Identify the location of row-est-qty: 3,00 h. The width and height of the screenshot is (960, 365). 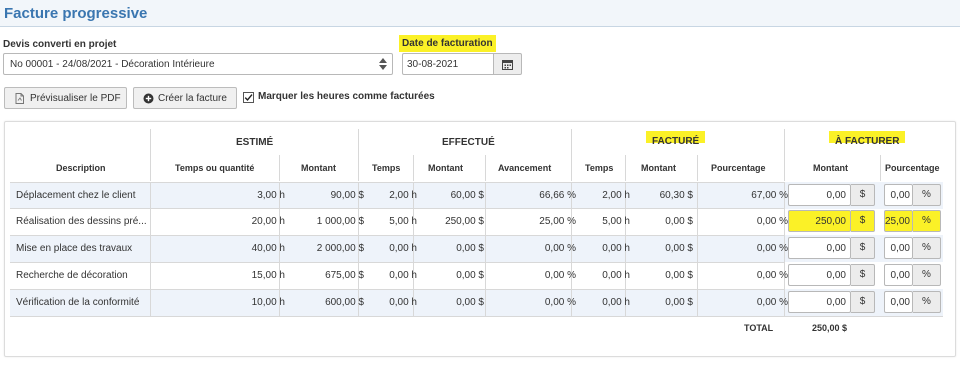
(271, 195).